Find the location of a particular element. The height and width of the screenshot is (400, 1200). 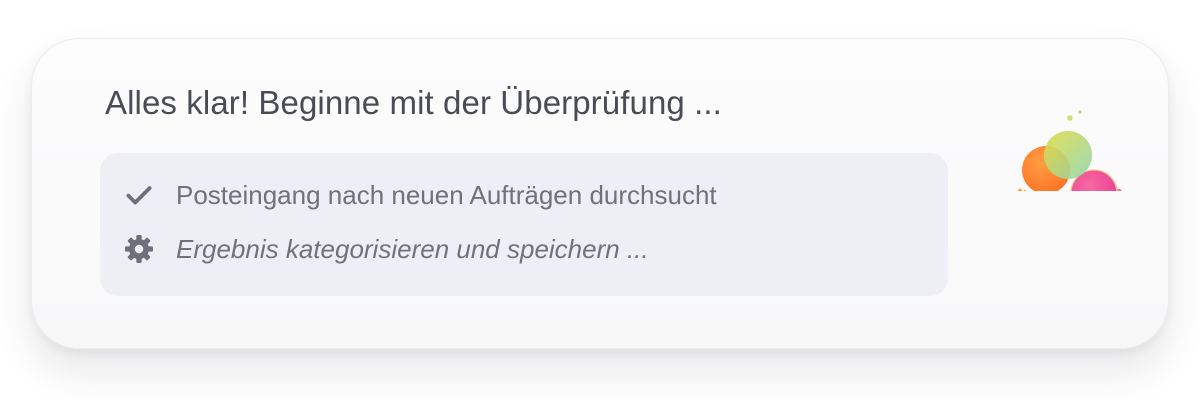

gear-icon is located at coordinates (139, 249).